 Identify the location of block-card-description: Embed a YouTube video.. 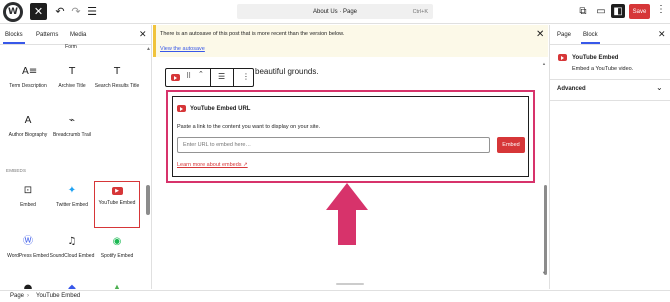
(603, 69).